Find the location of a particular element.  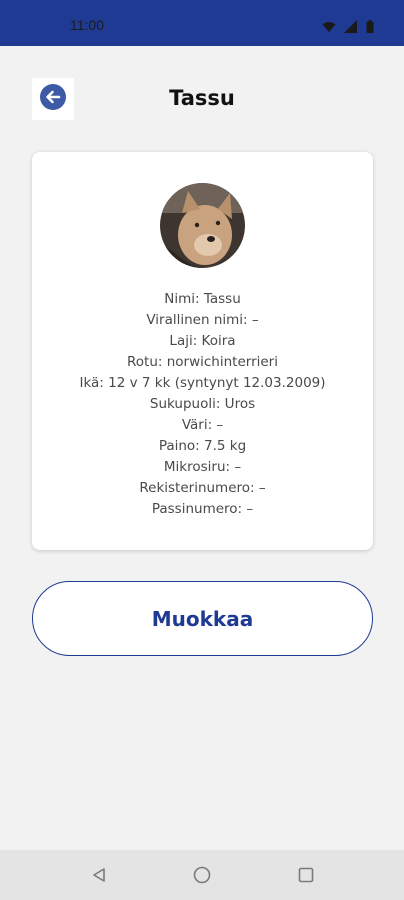

detail-breed: Rotu: norwichinterrieri is located at coordinates (202, 362).